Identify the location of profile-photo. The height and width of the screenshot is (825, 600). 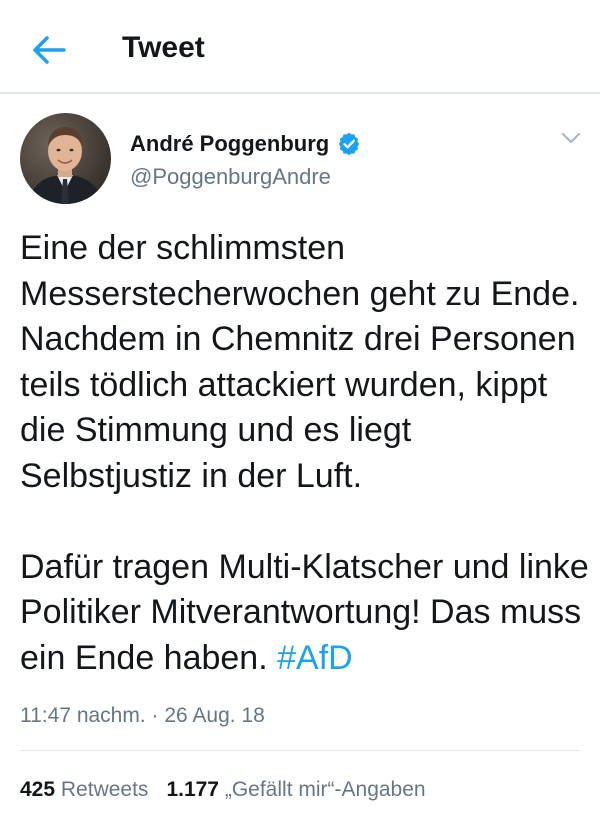
(65, 158).